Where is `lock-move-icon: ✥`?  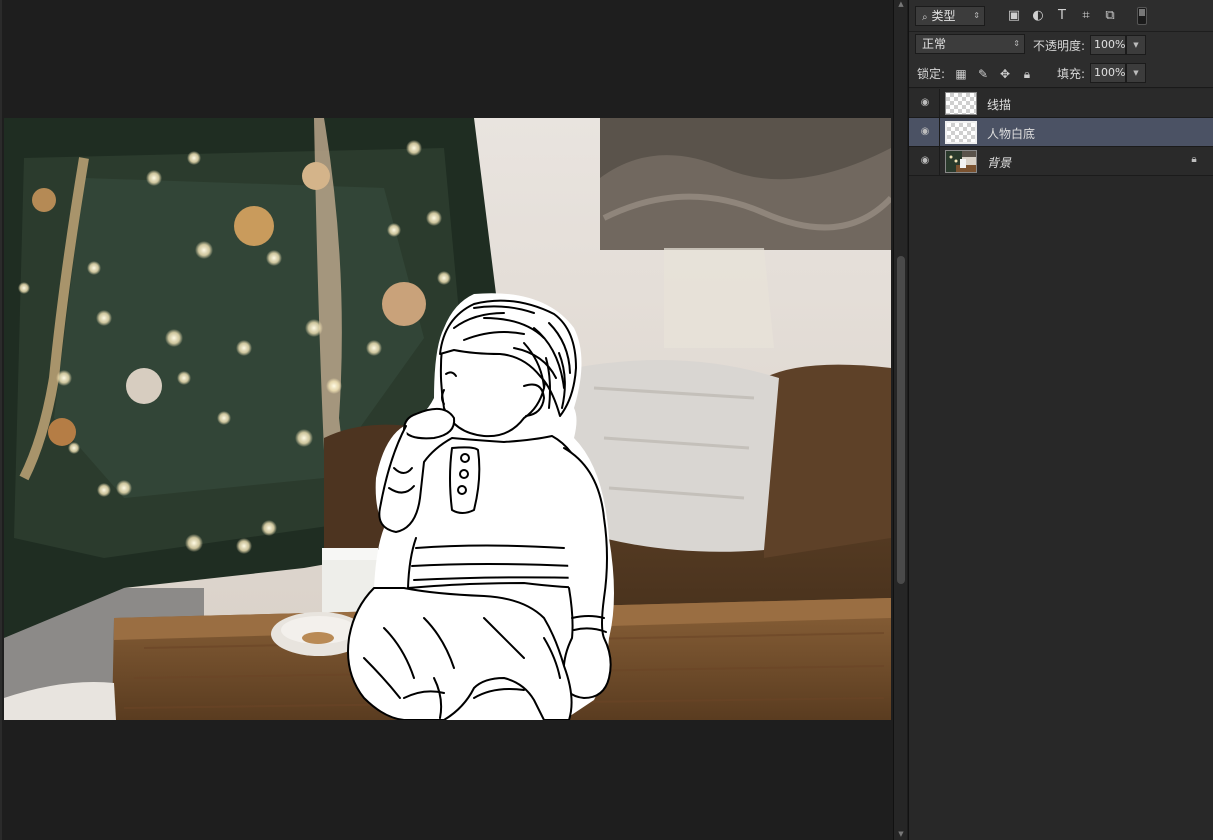
lock-move-icon: ✥ is located at coordinates (1005, 74).